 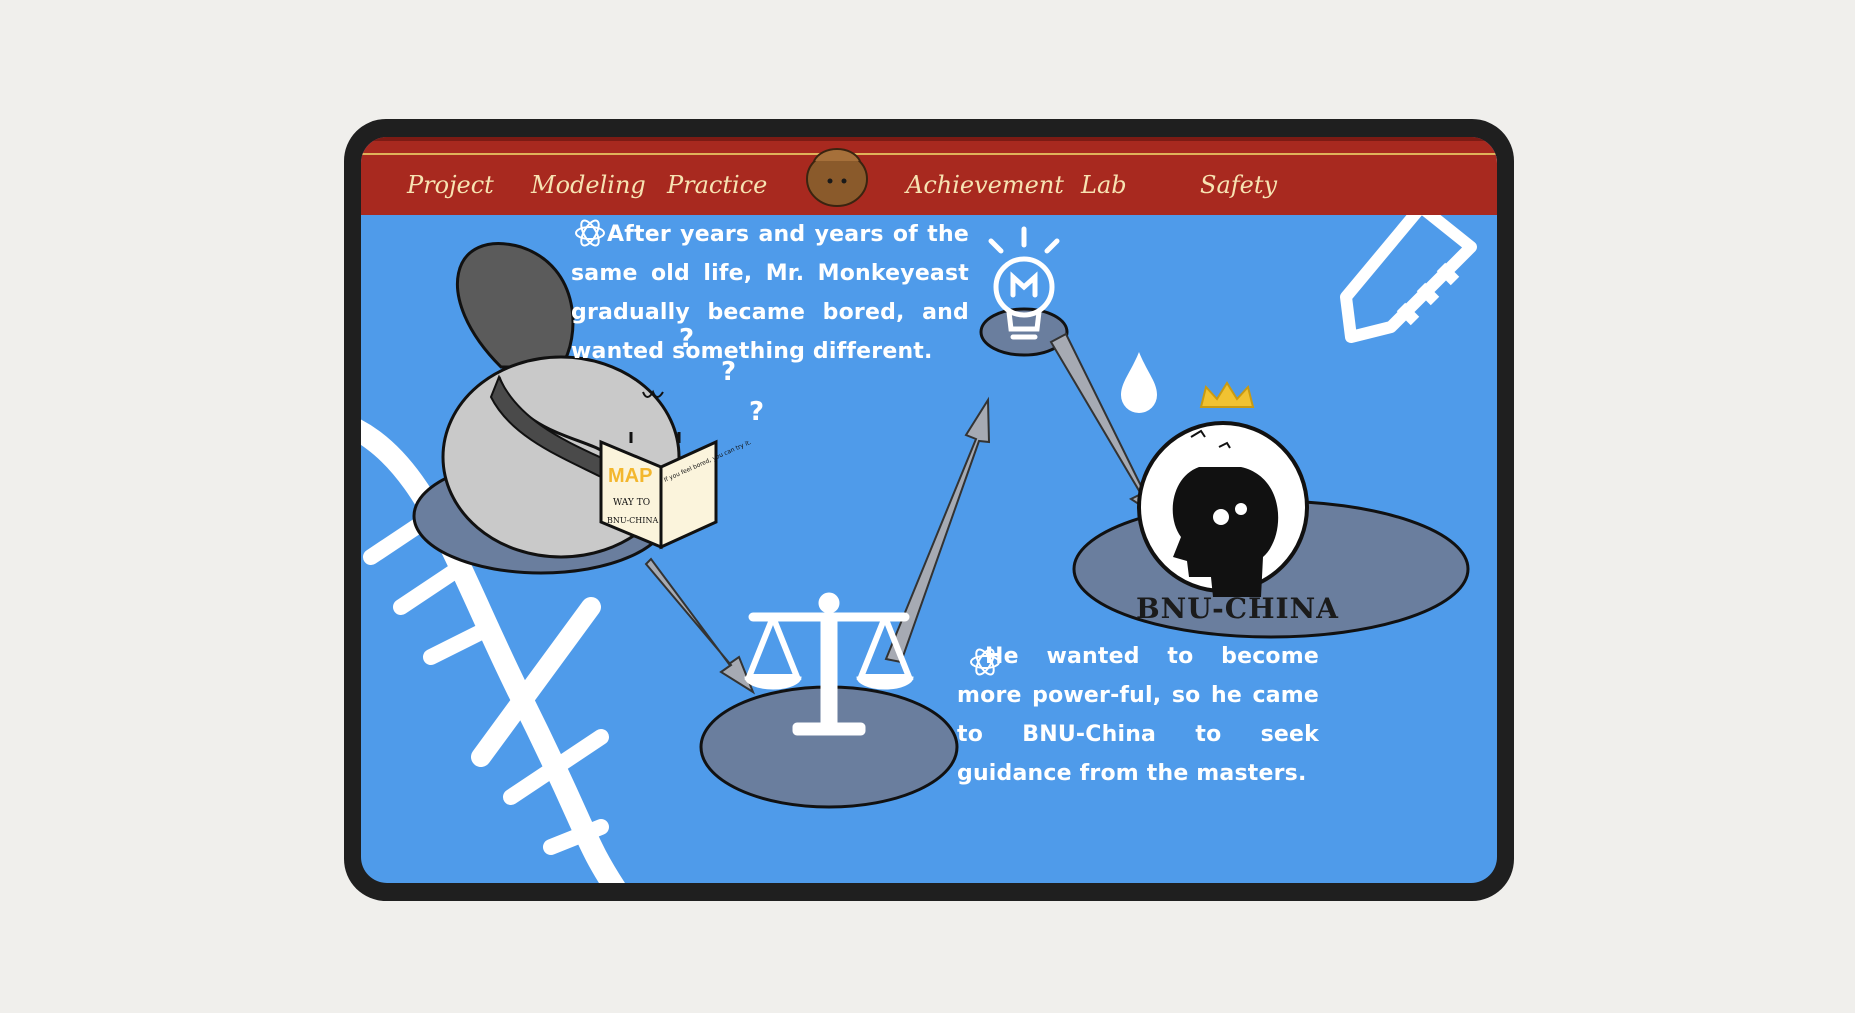 What do you see at coordinates (756, 412) in the screenshot?
I see `question-mark-3: ?` at bounding box center [756, 412].